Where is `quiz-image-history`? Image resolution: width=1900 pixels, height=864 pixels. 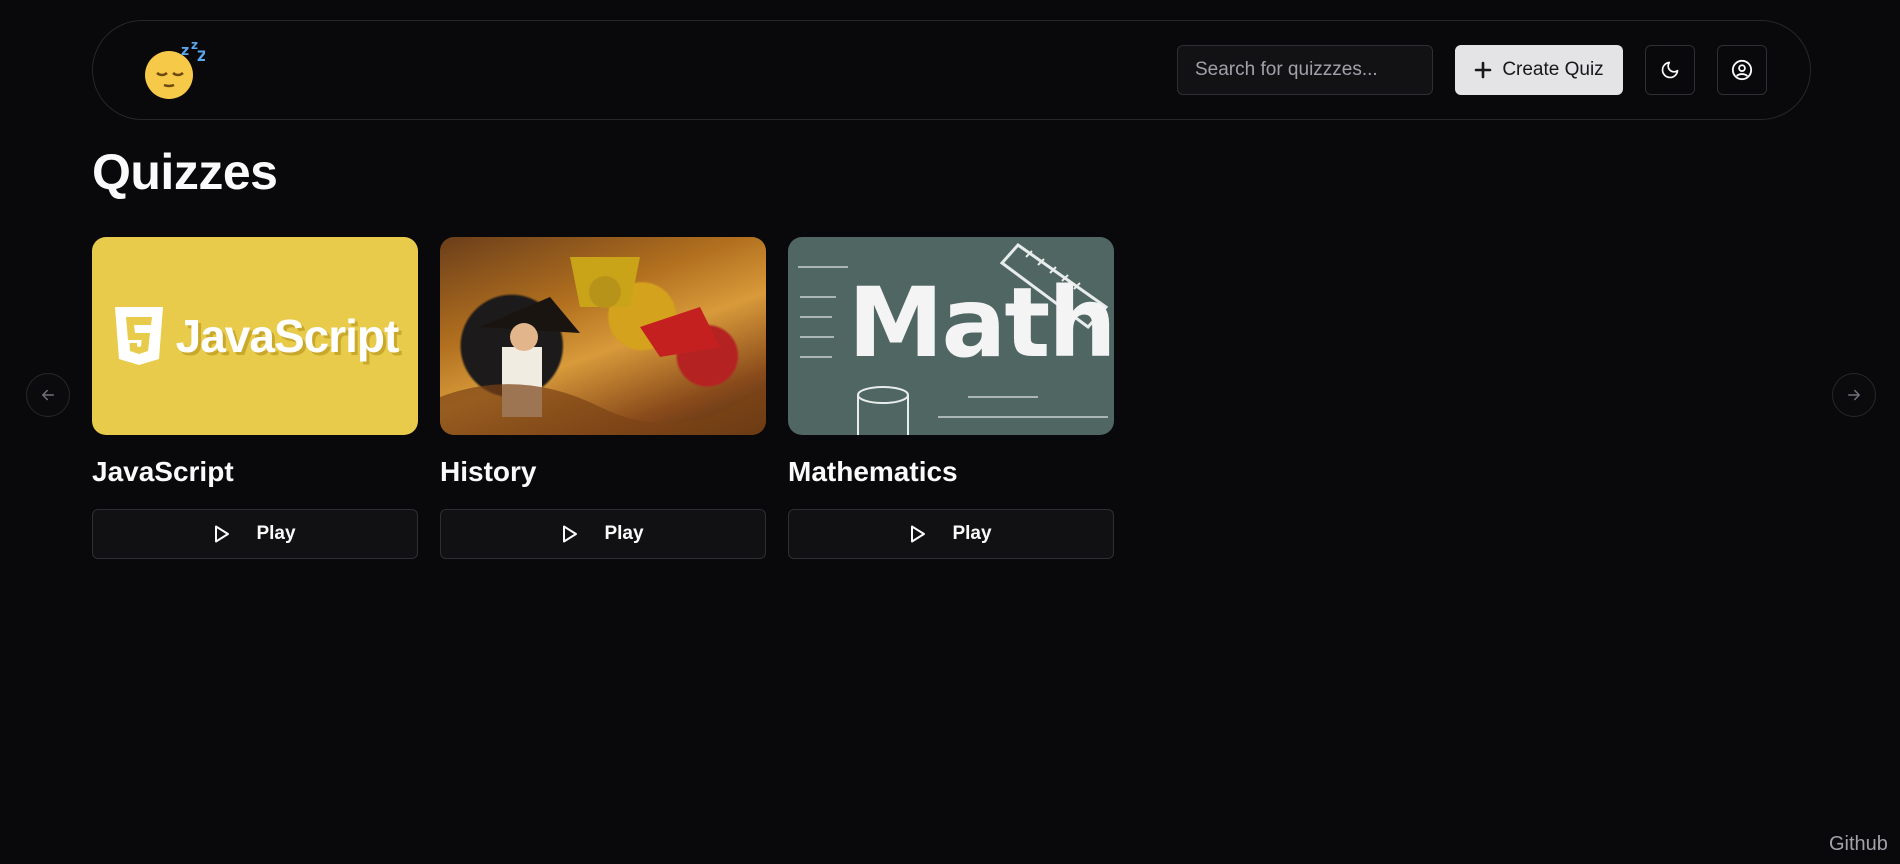
quiz-image-history is located at coordinates (603, 336).